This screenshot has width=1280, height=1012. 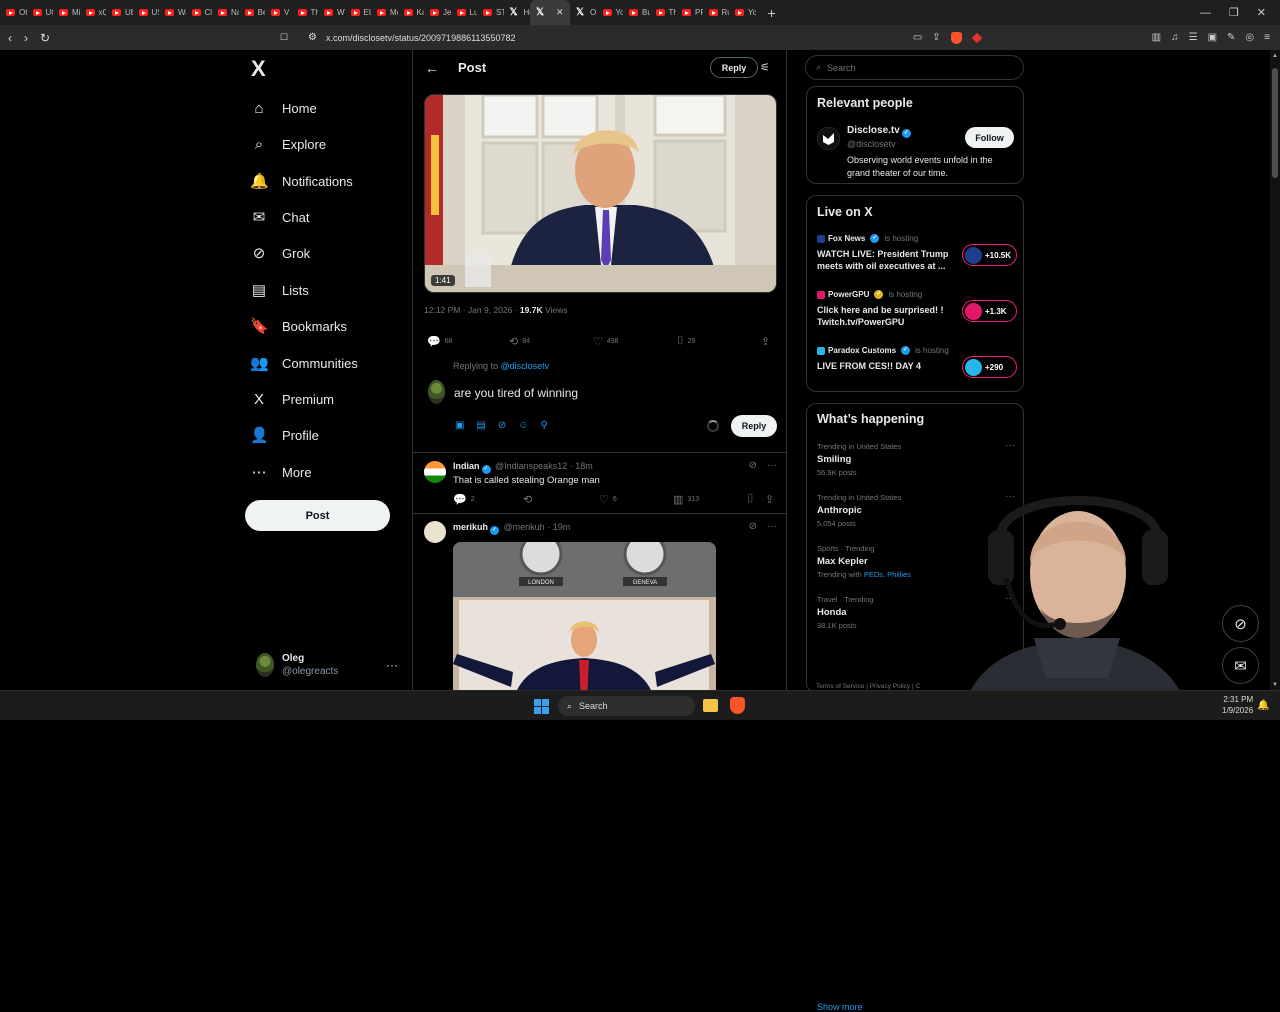 What do you see at coordinates (358, 12) in the screenshot?
I see `browser-tab: EU` at bounding box center [358, 12].